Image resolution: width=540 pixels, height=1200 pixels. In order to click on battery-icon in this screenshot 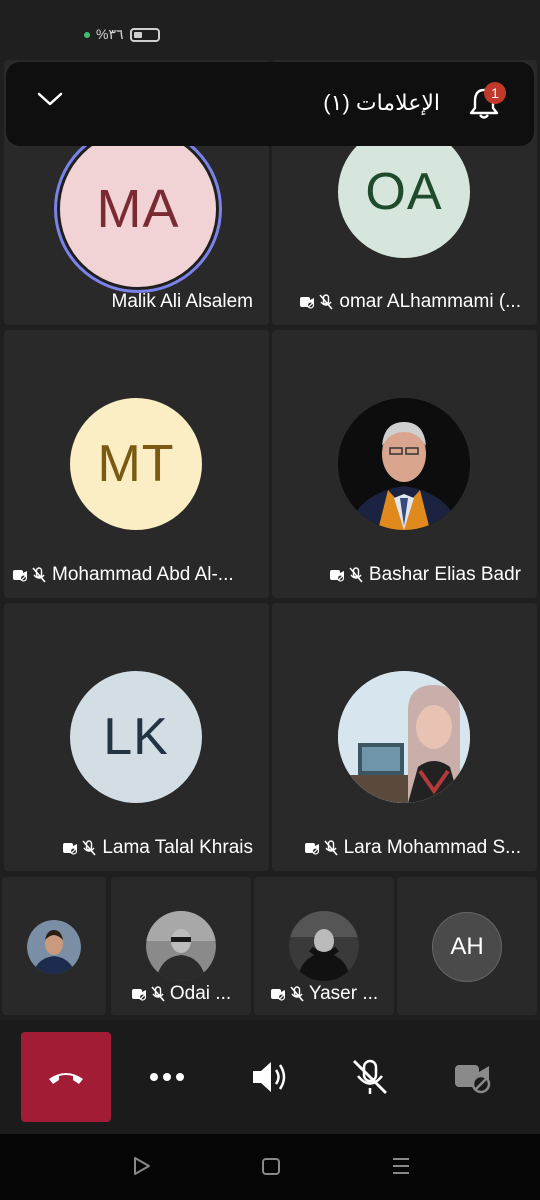, I will do `click(144, 34)`.